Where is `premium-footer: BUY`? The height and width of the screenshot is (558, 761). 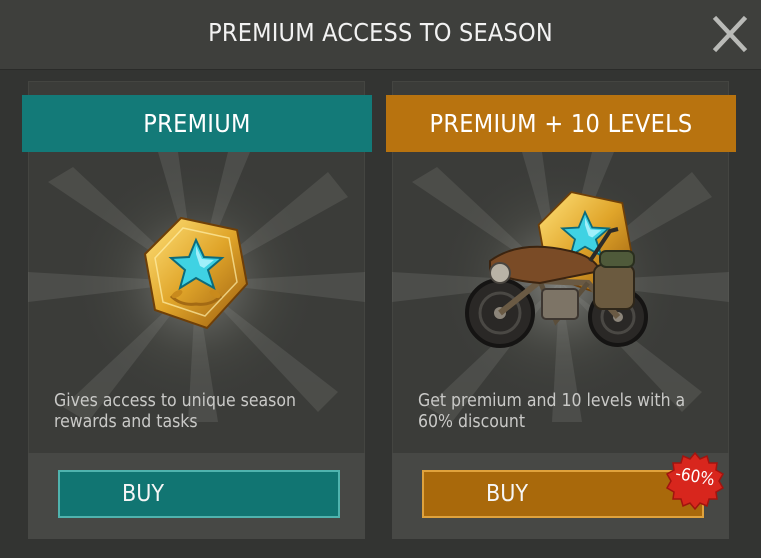
premium-footer: BUY is located at coordinates (196, 496).